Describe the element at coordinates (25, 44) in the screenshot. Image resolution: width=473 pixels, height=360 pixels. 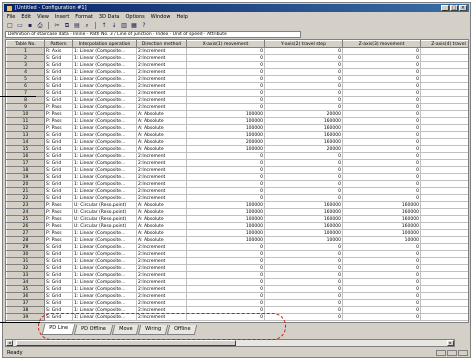
I see `column-header: Table No.` at that location.